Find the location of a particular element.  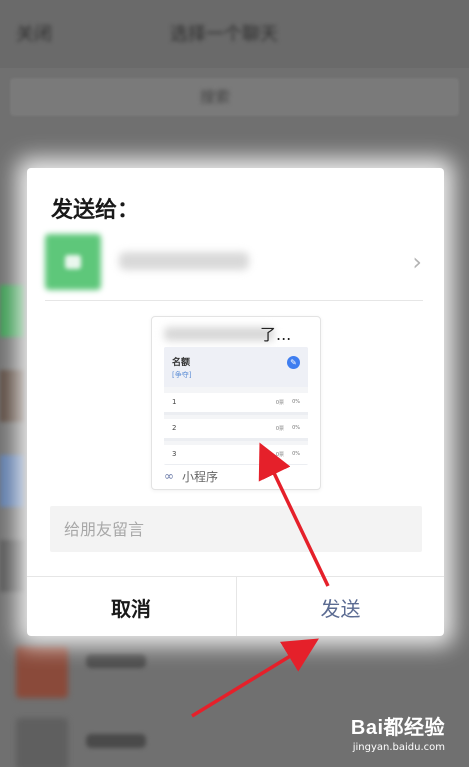

background-search-bar is located at coordinates (234, 97).